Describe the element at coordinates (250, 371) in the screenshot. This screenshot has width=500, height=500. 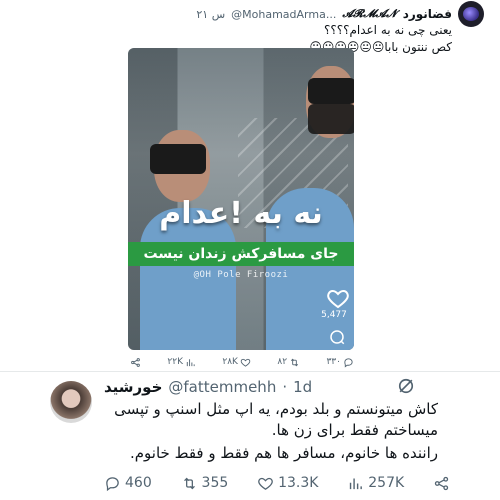
I see `tweet-divider` at that location.